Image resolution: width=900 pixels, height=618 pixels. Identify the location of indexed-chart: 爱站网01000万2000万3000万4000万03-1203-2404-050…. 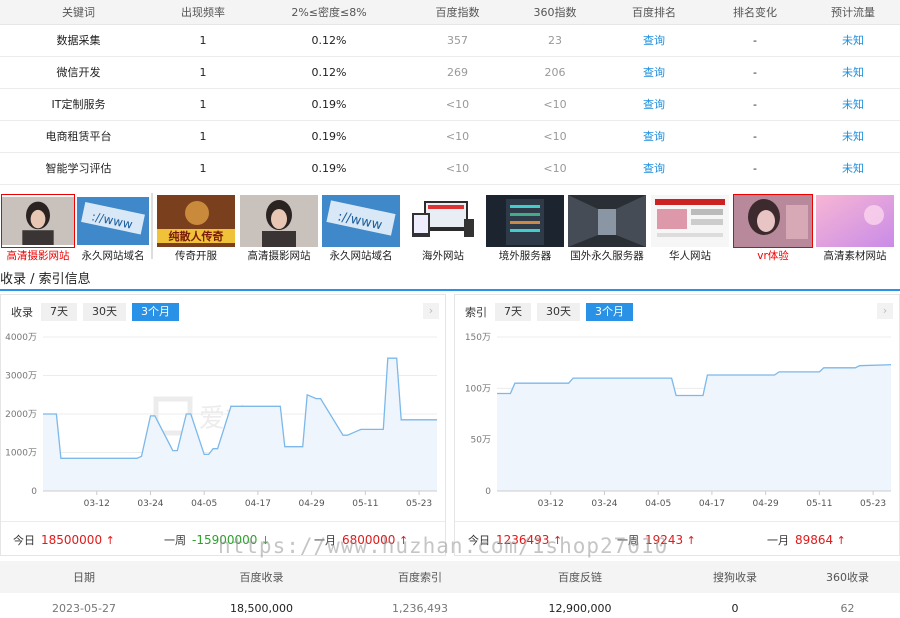
(221, 421).